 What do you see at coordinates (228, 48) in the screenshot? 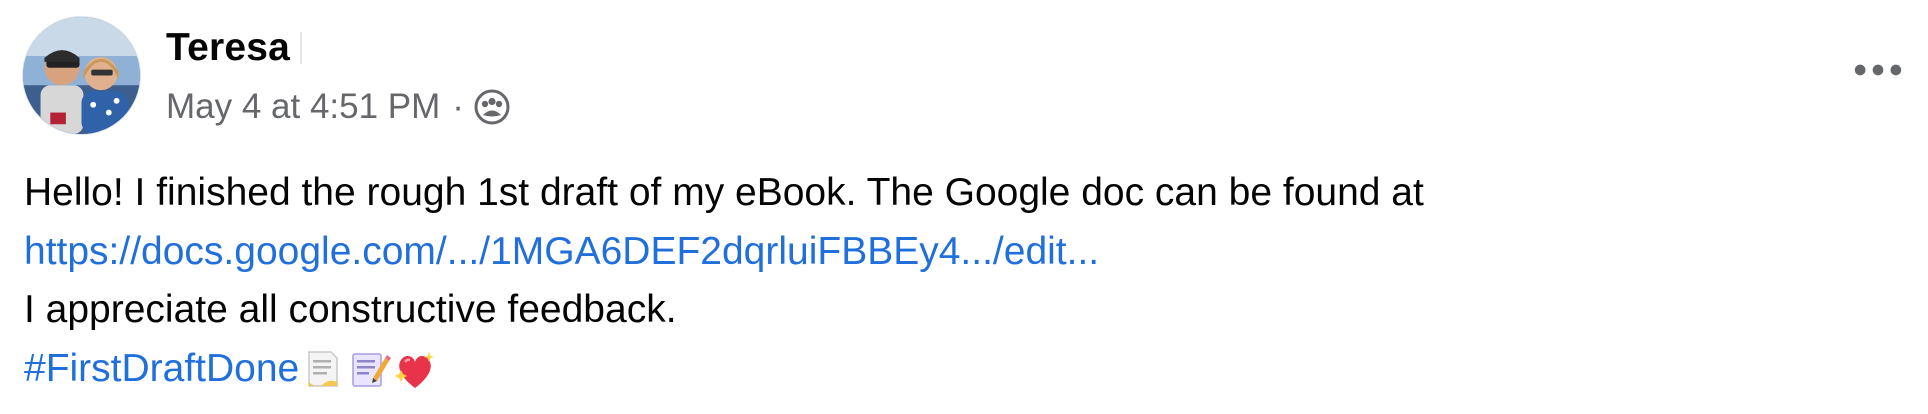
I see `author-name: Teresa` at bounding box center [228, 48].